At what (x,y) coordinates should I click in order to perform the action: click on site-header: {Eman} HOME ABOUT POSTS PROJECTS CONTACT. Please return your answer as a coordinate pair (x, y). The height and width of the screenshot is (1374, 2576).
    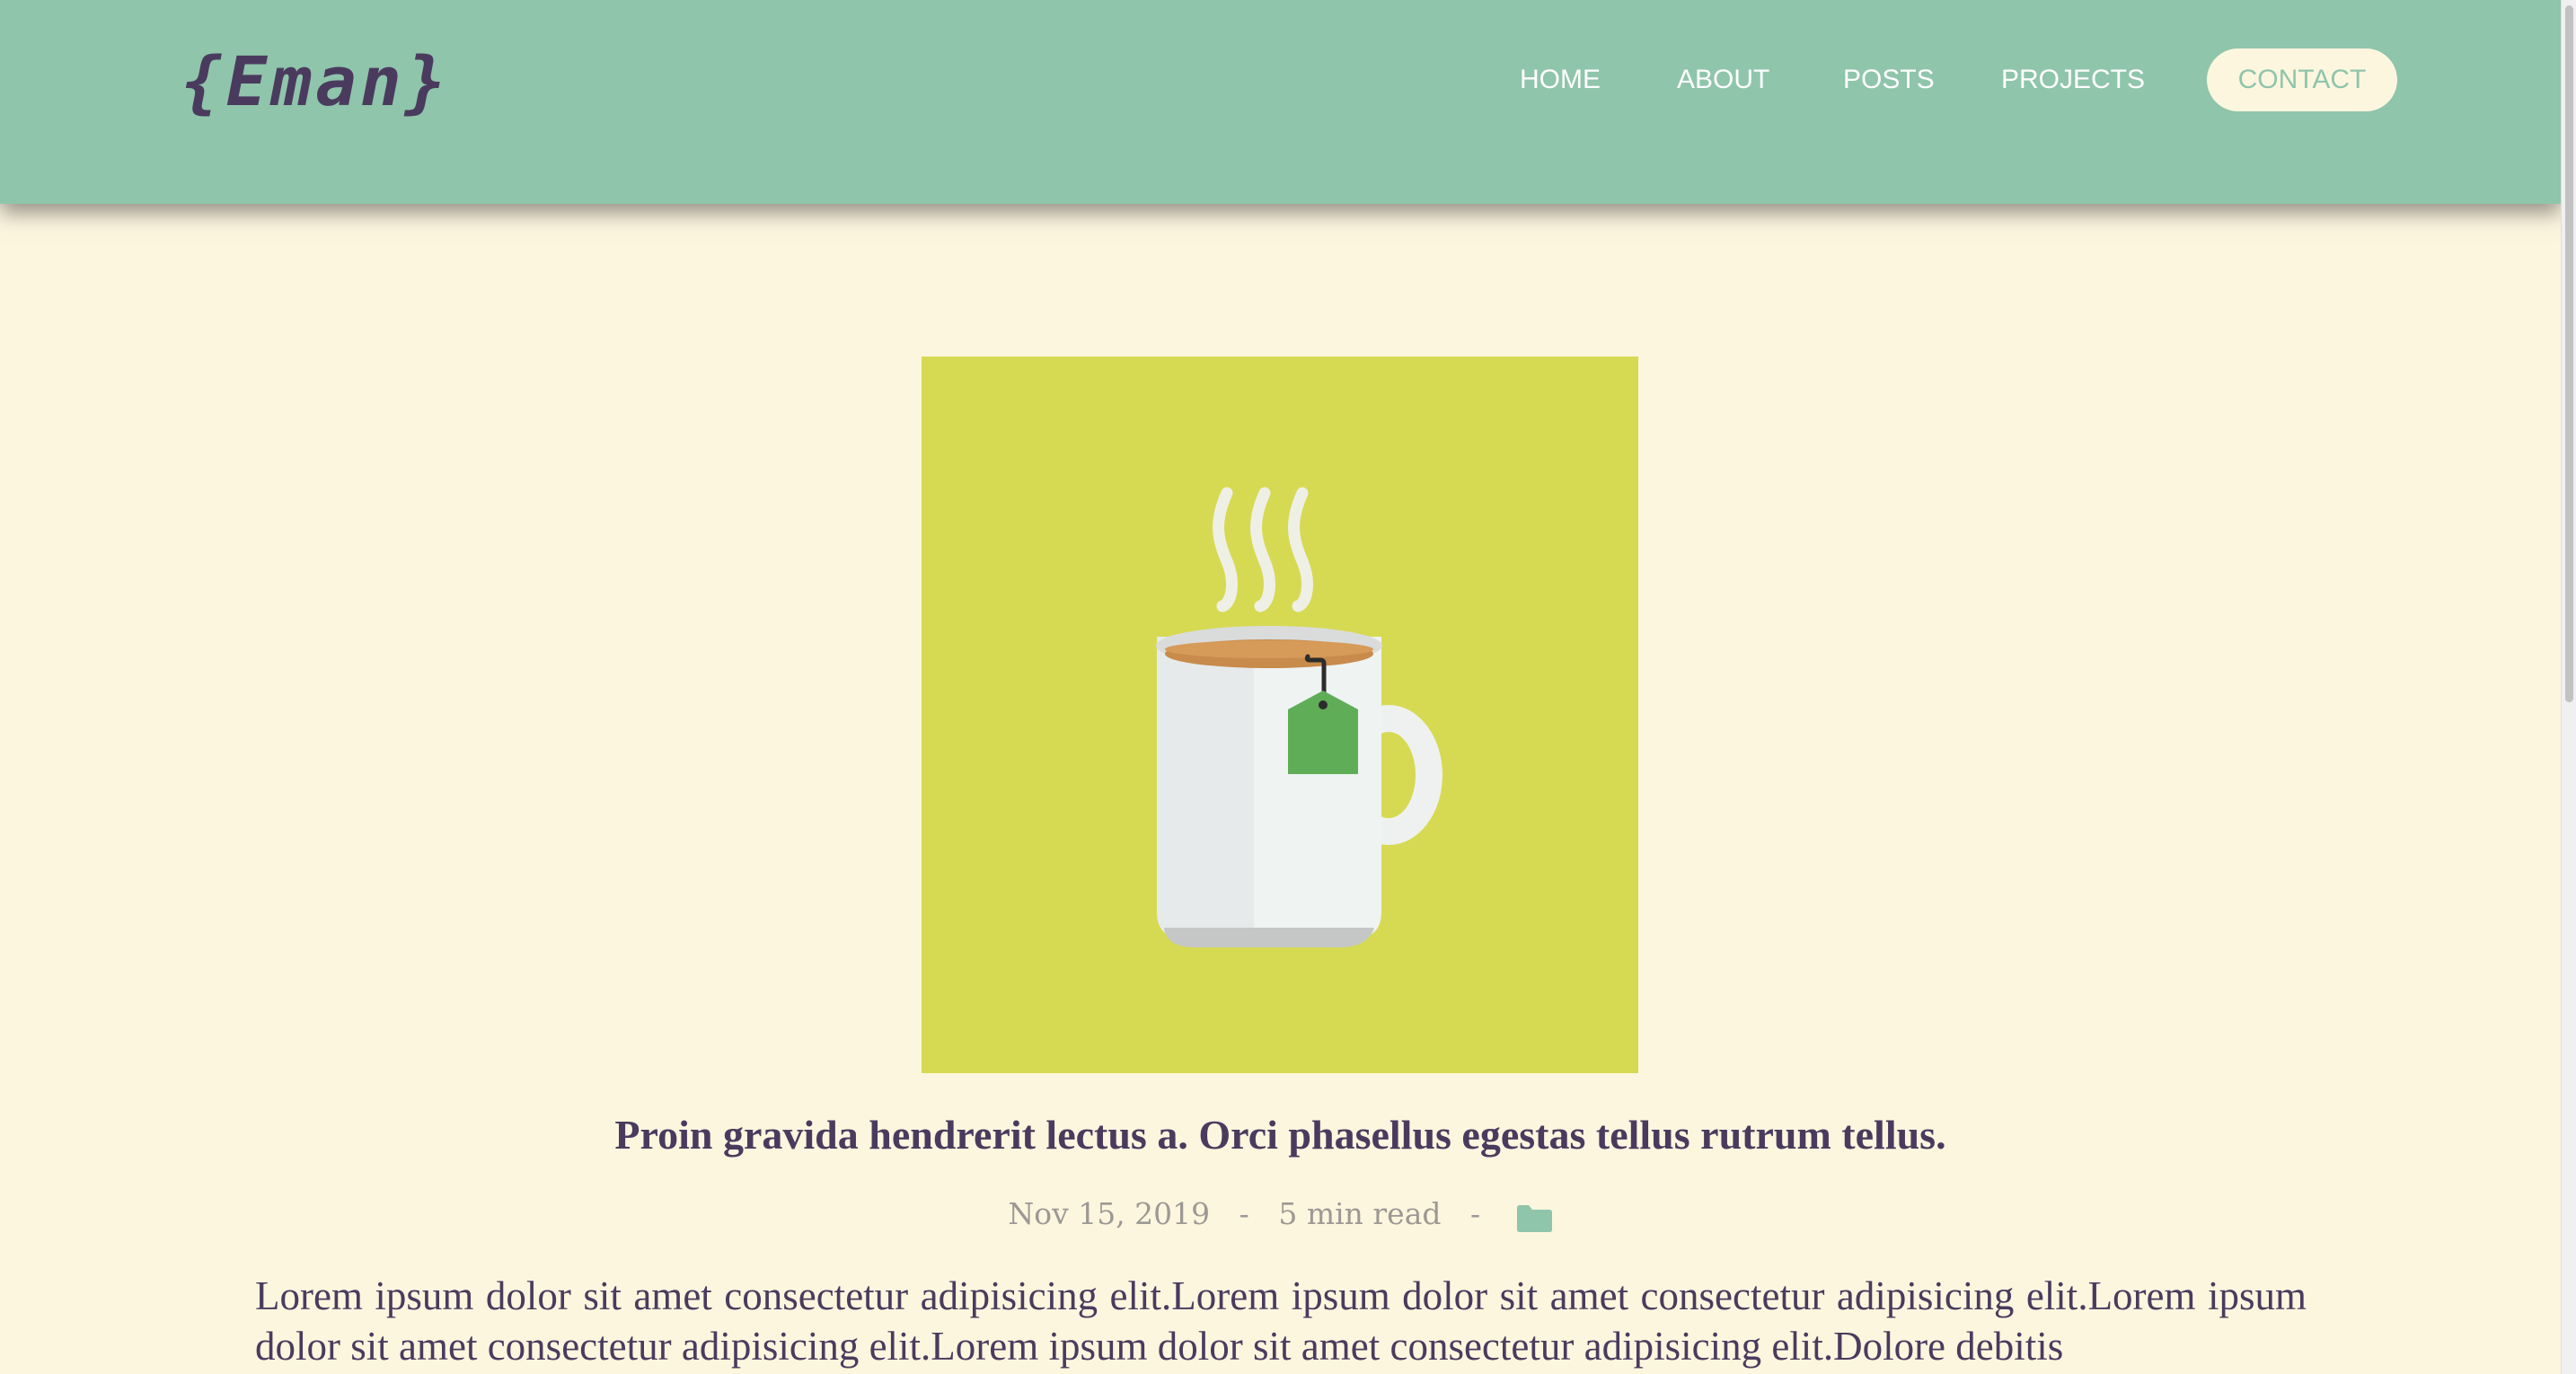
    Looking at the image, I should click on (1280, 102).